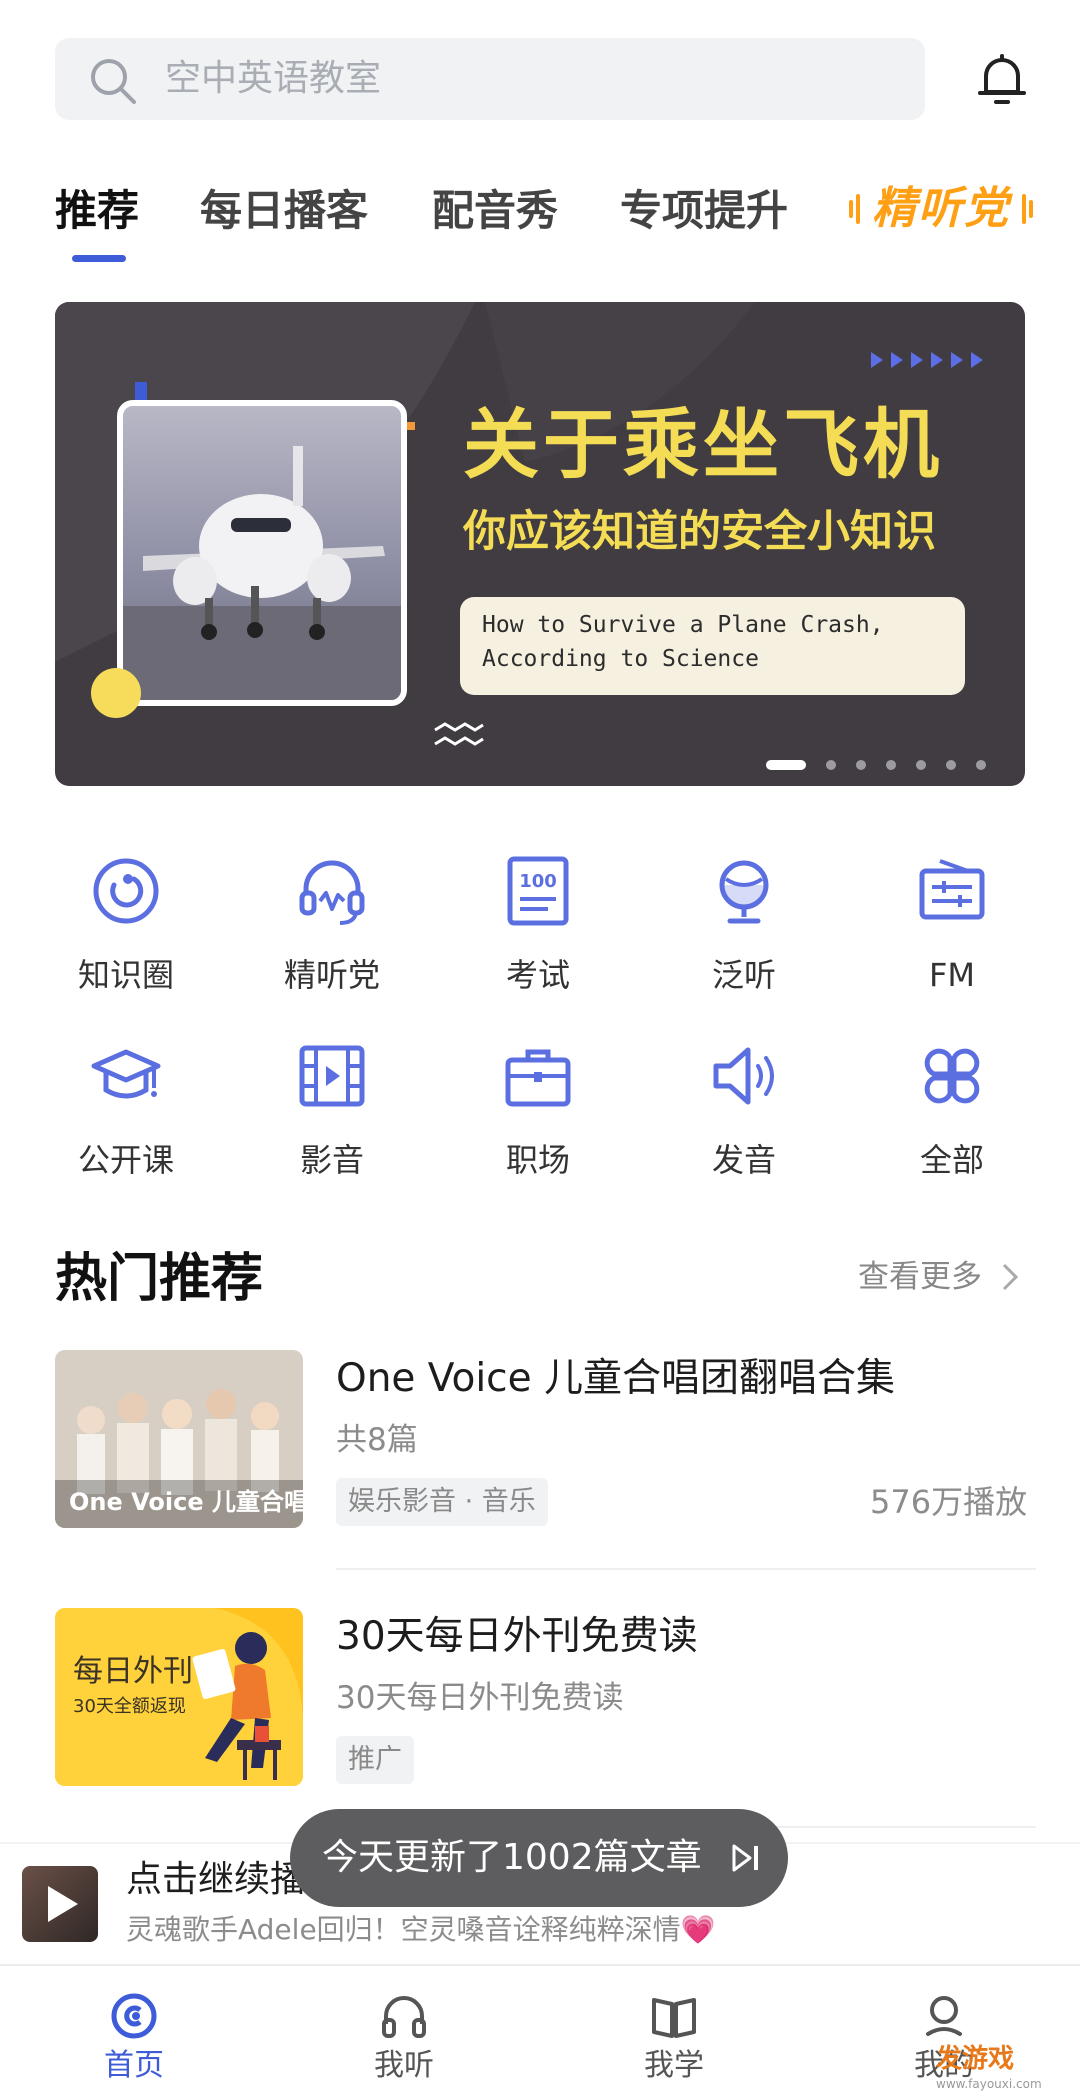 This screenshot has width=1080, height=2096. Describe the element at coordinates (703, 444) in the screenshot. I see `banner-title: 关于乘坐飞机` at that location.